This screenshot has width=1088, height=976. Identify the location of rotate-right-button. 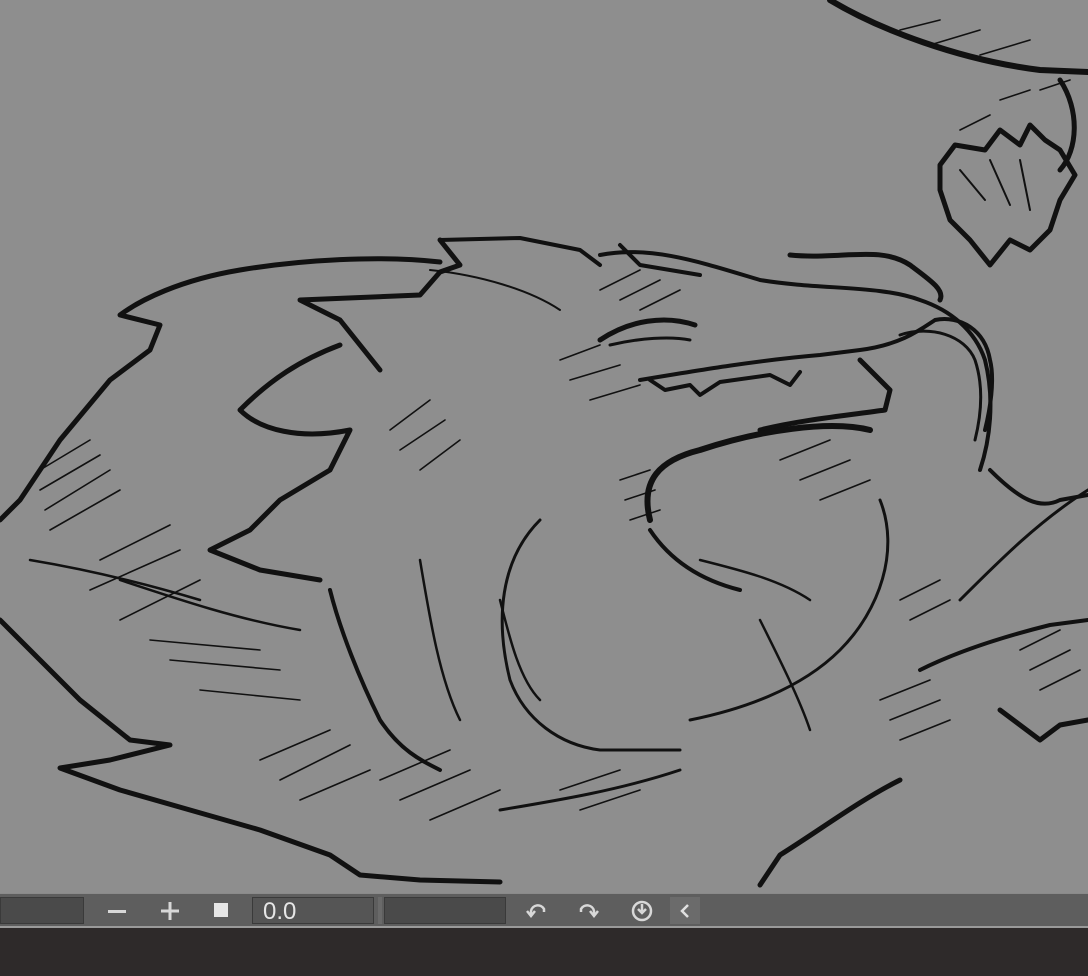
(588, 910).